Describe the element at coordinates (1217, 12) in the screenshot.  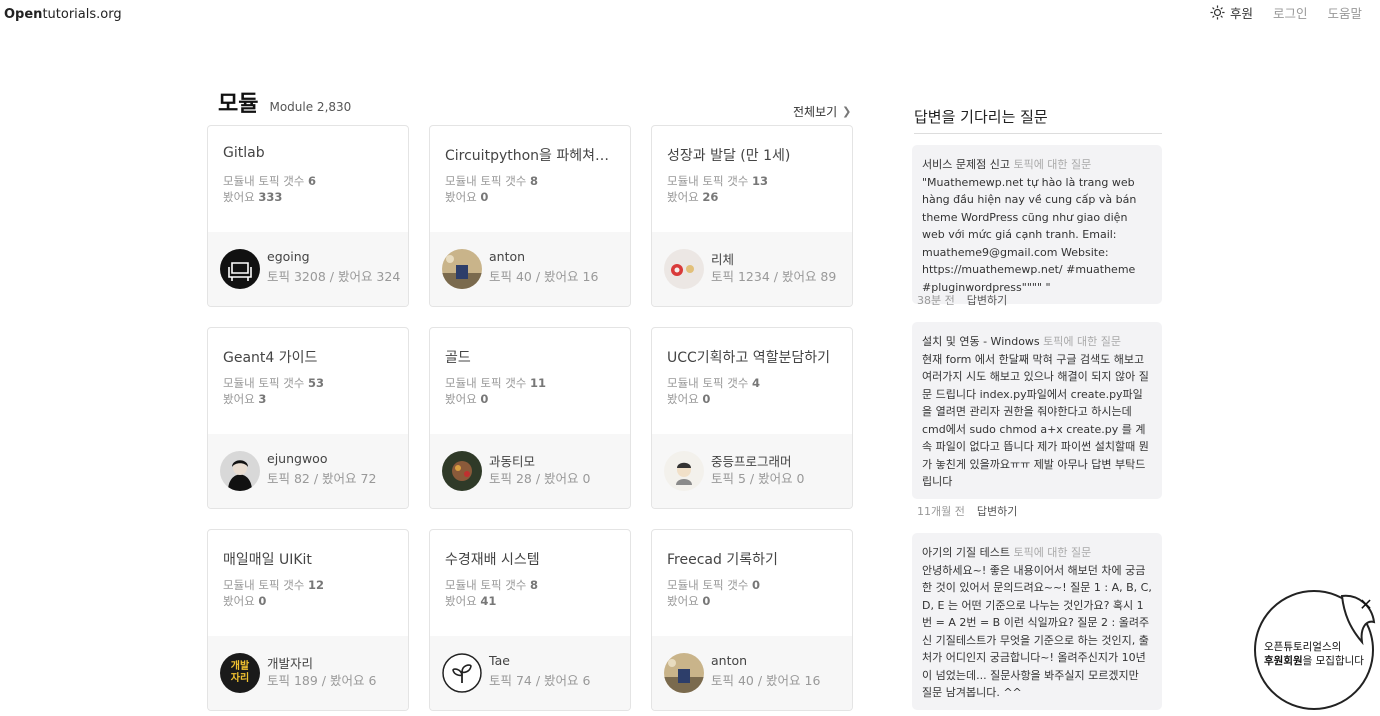
I see `sun-icon` at that location.